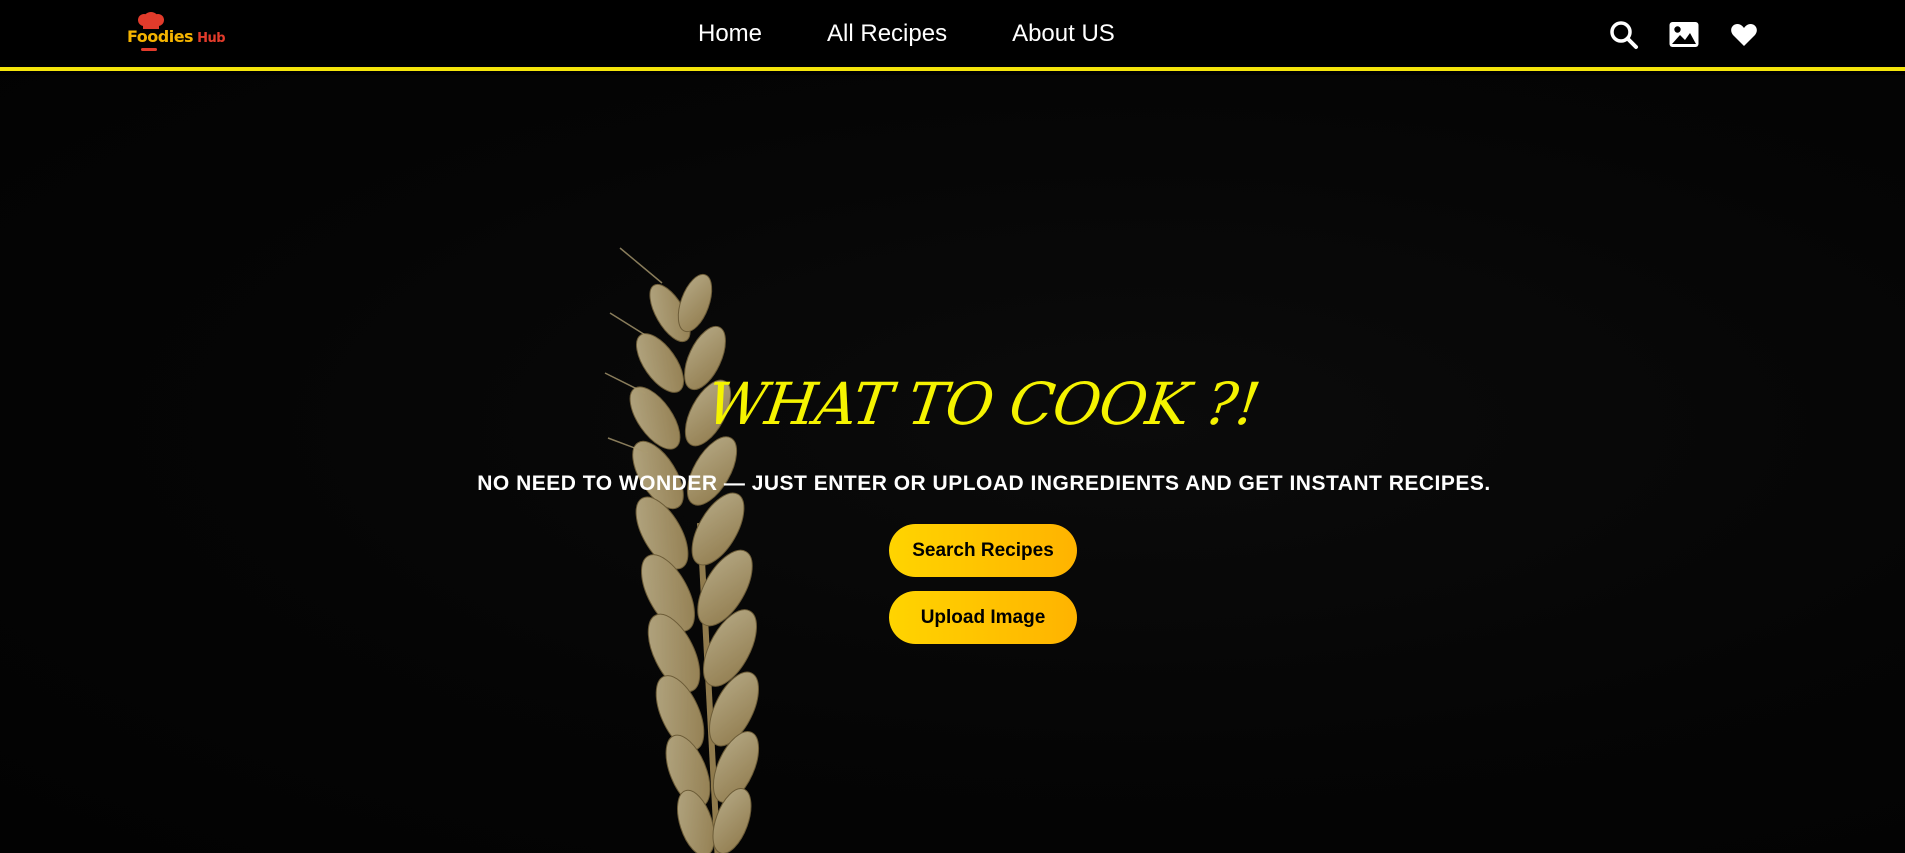  Describe the element at coordinates (160, 36) in the screenshot. I see `logo-word-foodies: Foodies` at that location.